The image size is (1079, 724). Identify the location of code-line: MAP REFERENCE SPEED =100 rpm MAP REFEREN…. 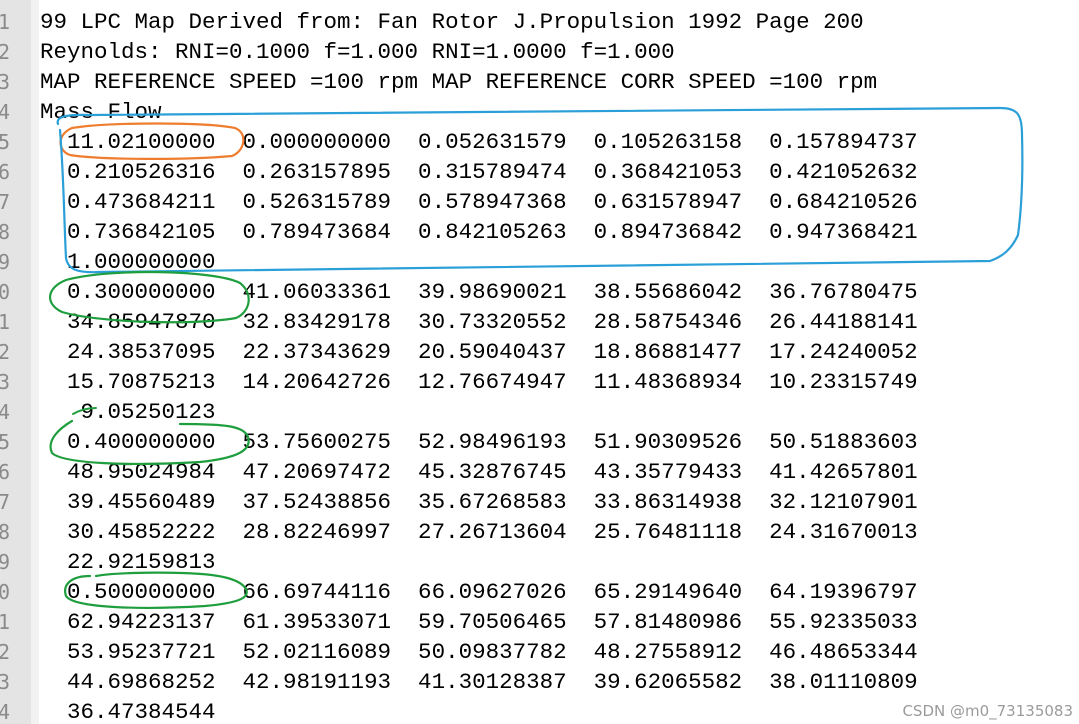
(458, 82).